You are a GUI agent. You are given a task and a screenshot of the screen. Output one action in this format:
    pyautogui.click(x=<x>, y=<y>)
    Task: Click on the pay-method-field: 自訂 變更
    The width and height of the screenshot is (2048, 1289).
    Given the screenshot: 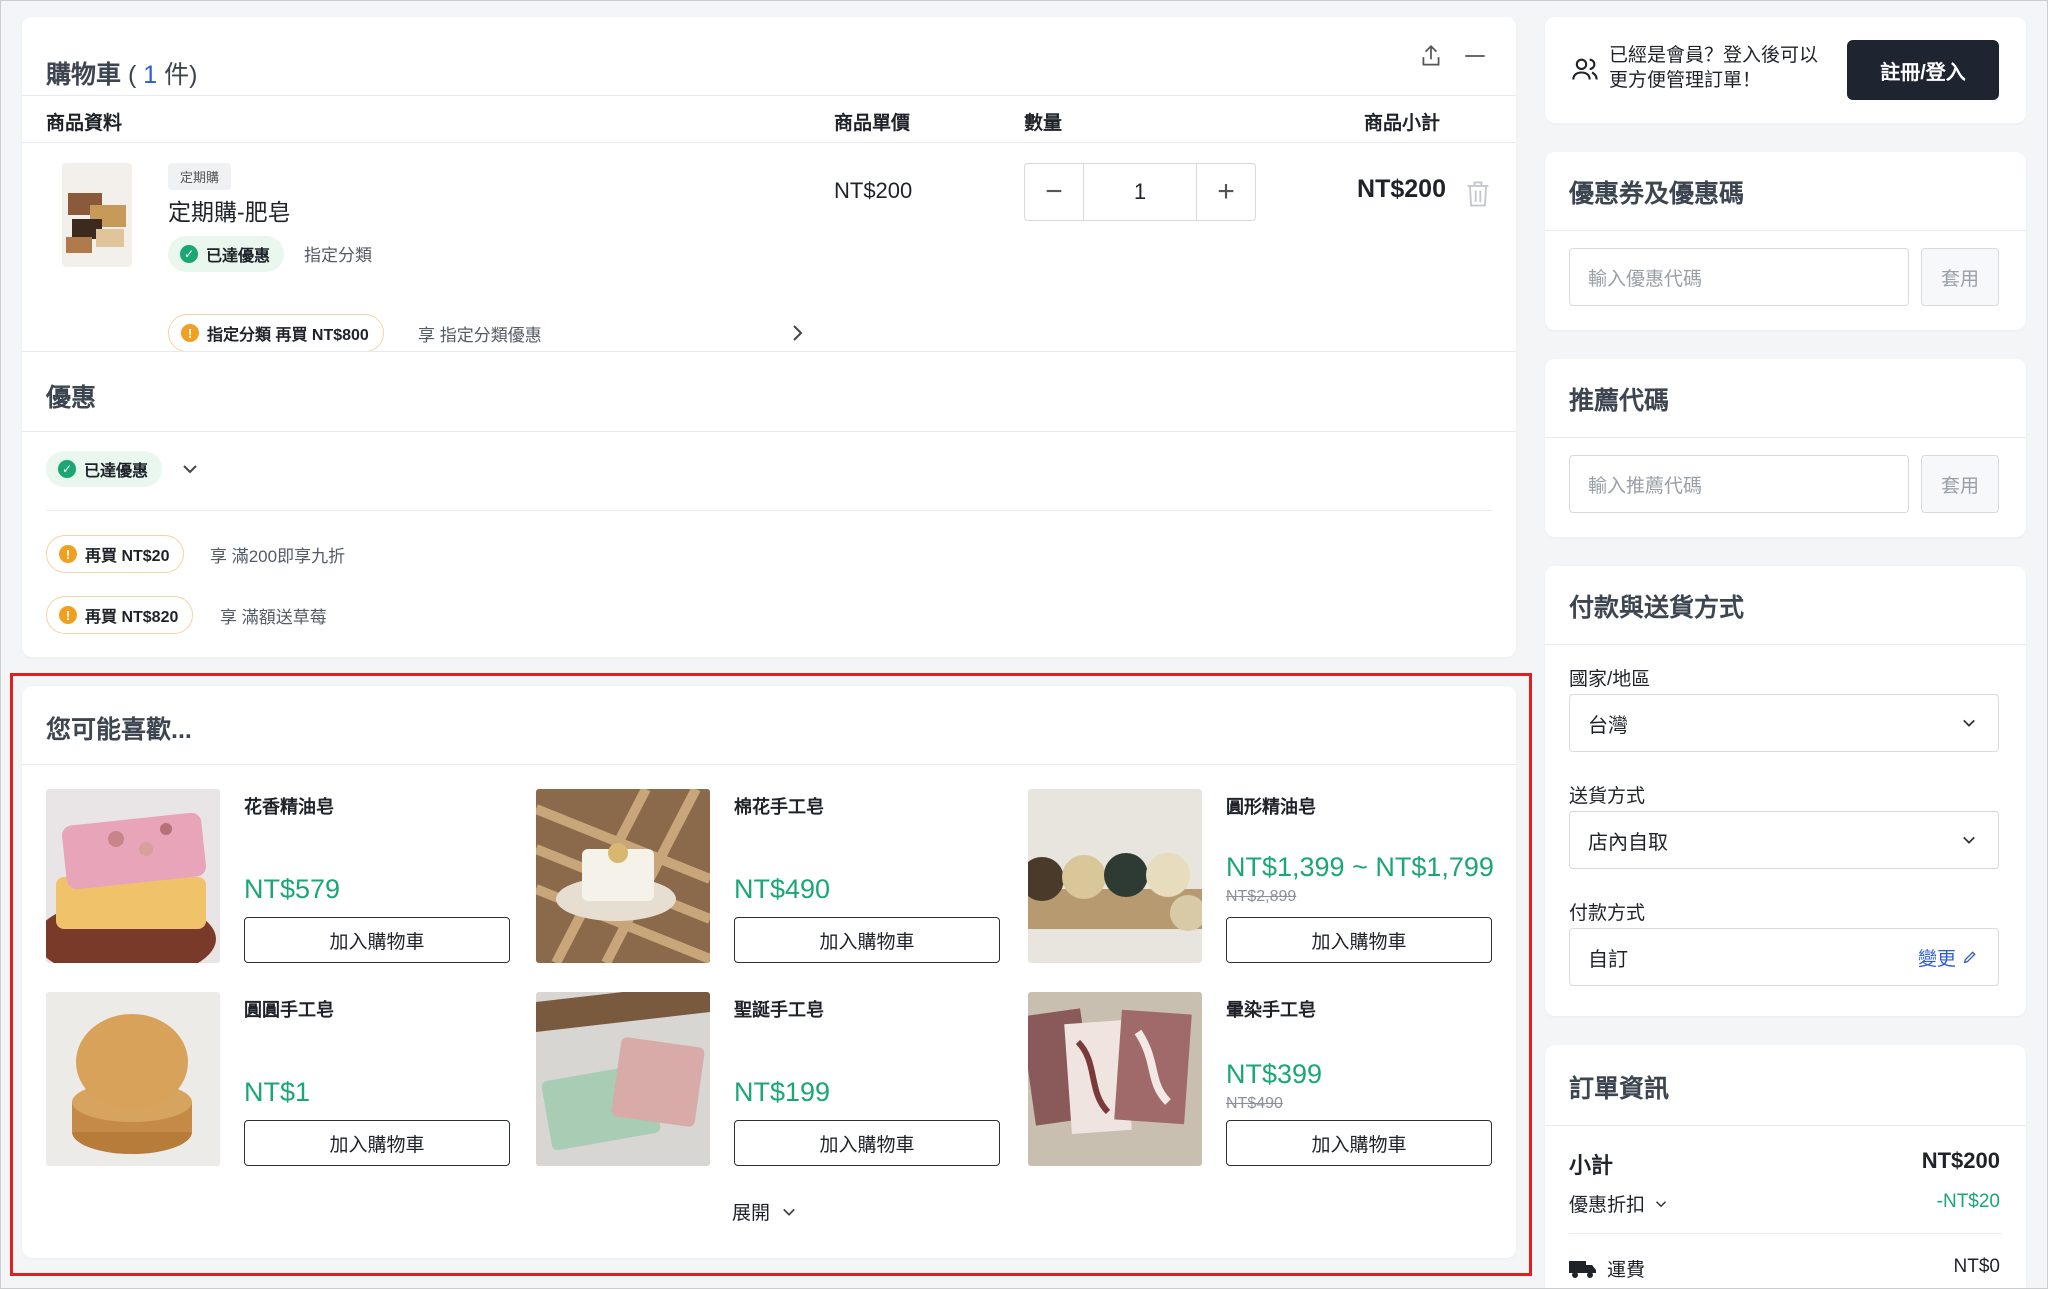 What is the action you would take?
    pyautogui.click(x=1784, y=957)
    